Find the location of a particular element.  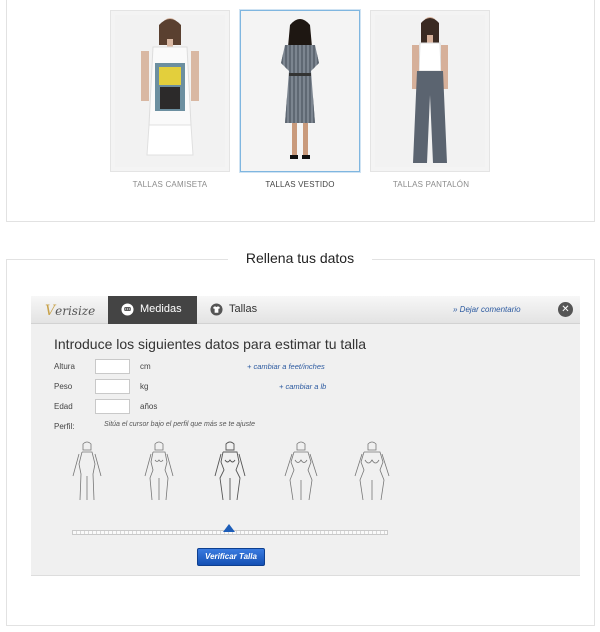

peso-unit: kg is located at coordinates (144, 386).